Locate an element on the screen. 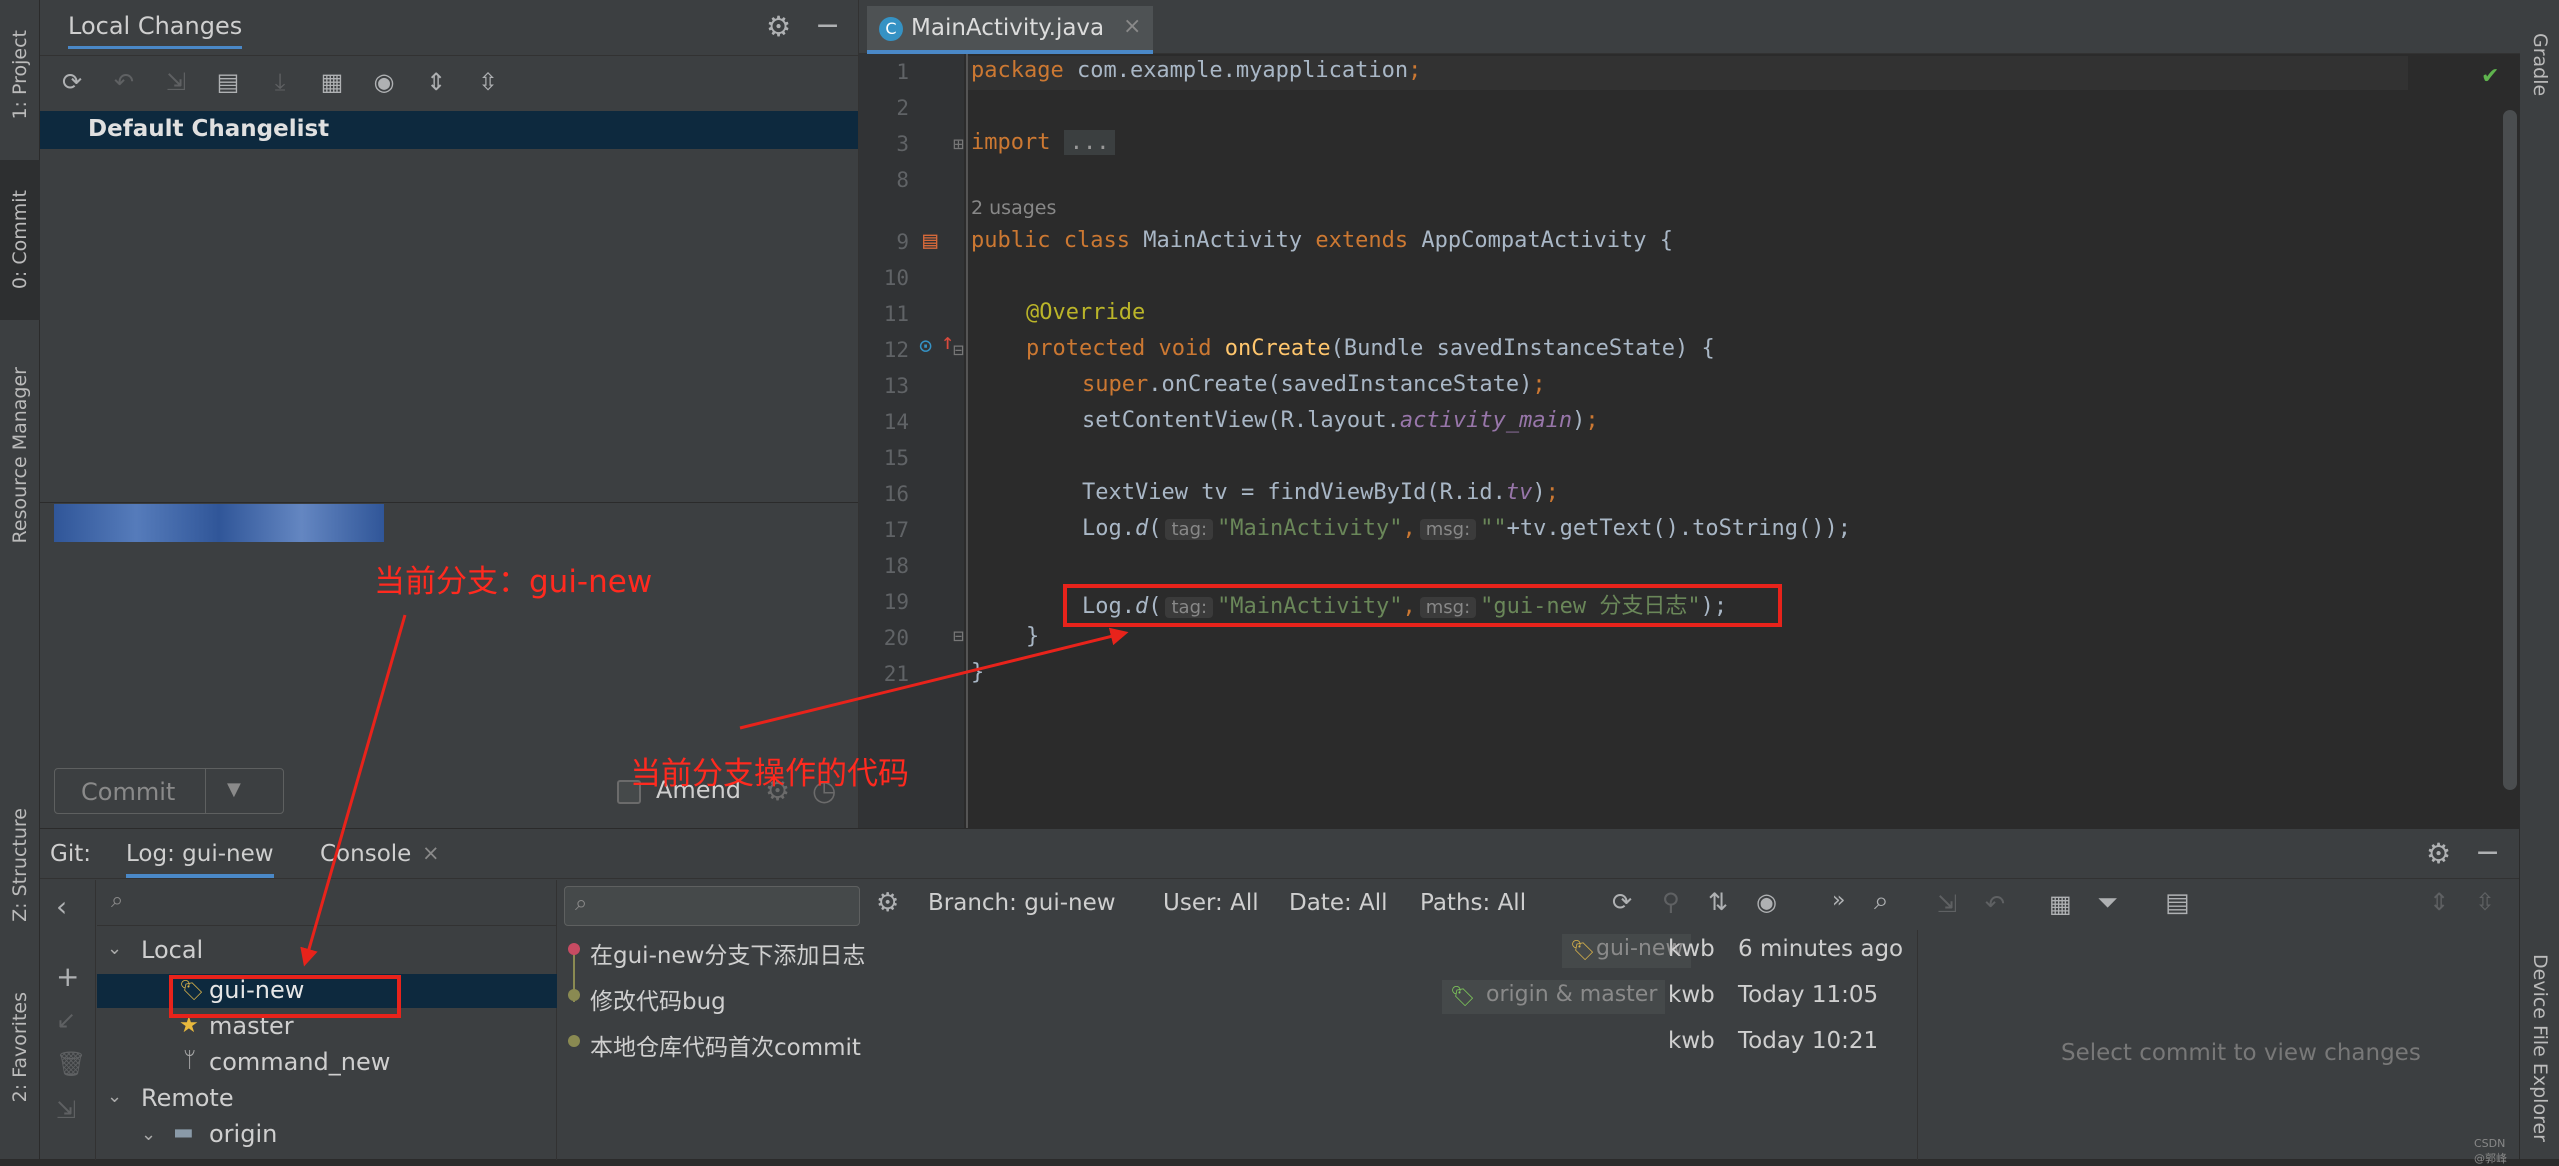 The height and width of the screenshot is (1166, 2559). arrow-to-branch is located at coordinates (353, 790).